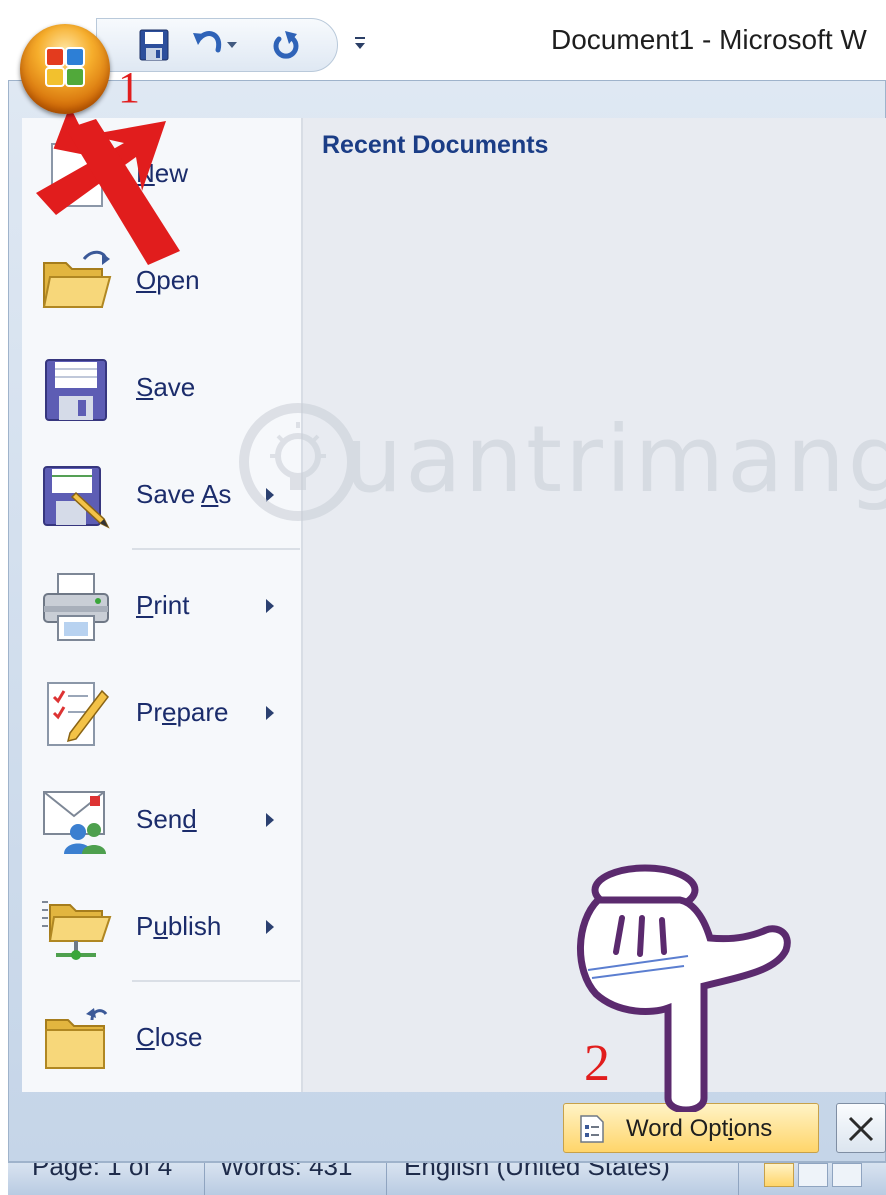 The image size is (886, 1195). What do you see at coordinates (286, 1172) in the screenshot?
I see `status-words: Words: 431` at bounding box center [286, 1172].